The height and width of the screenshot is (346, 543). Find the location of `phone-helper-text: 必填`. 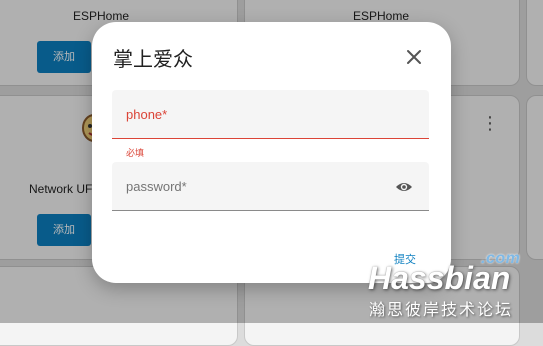

phone-helper-text: 必填 is located at coordinates (135, 153).